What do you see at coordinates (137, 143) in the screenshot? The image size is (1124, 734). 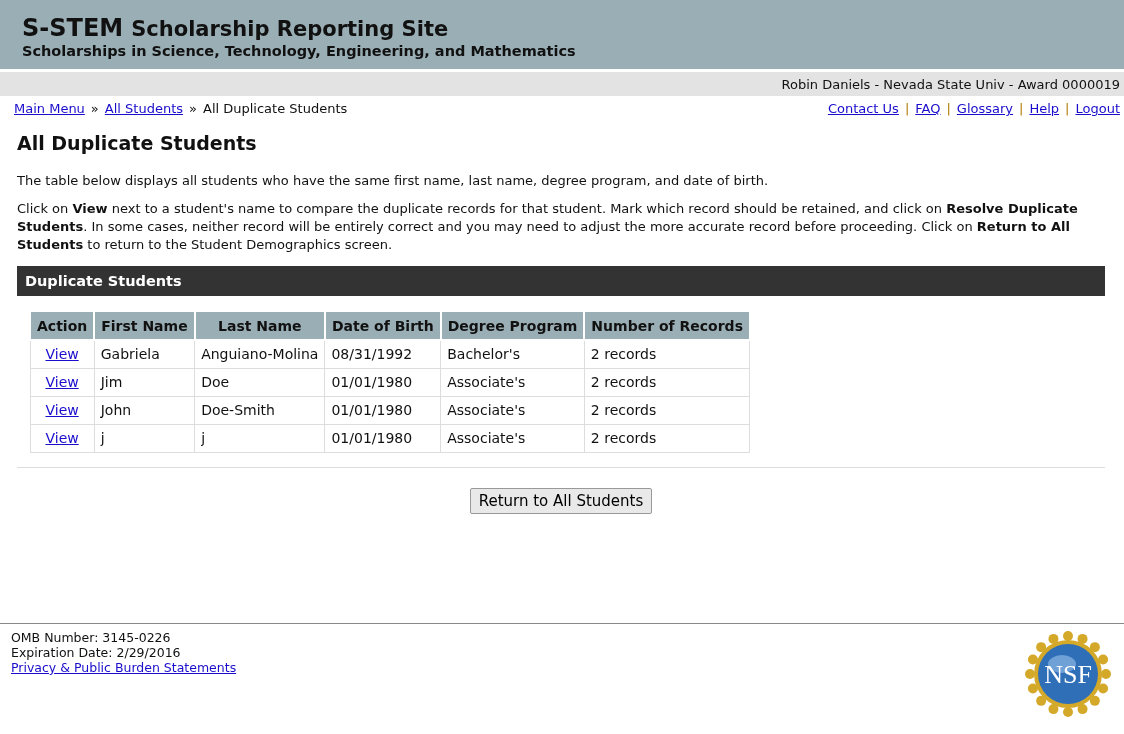 I see `page-title: All Duplicate Students` at bounding box center [137, 143].